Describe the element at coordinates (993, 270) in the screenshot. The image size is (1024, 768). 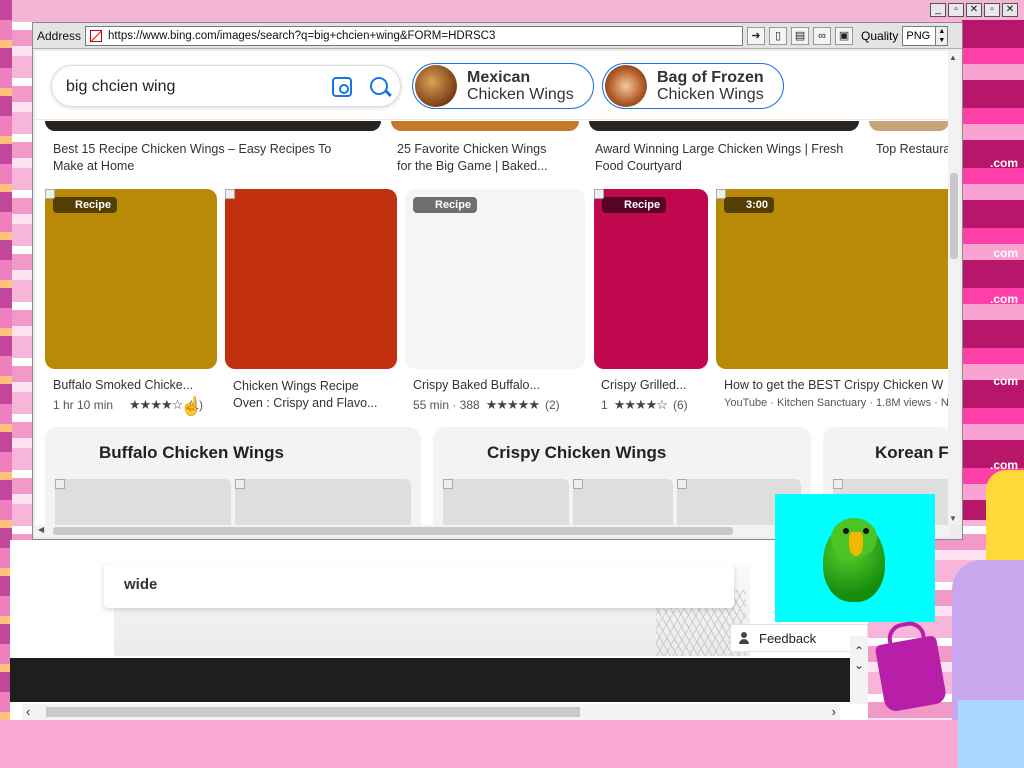
I see `desktop-right-banner: .com com .com com .com` at that location.